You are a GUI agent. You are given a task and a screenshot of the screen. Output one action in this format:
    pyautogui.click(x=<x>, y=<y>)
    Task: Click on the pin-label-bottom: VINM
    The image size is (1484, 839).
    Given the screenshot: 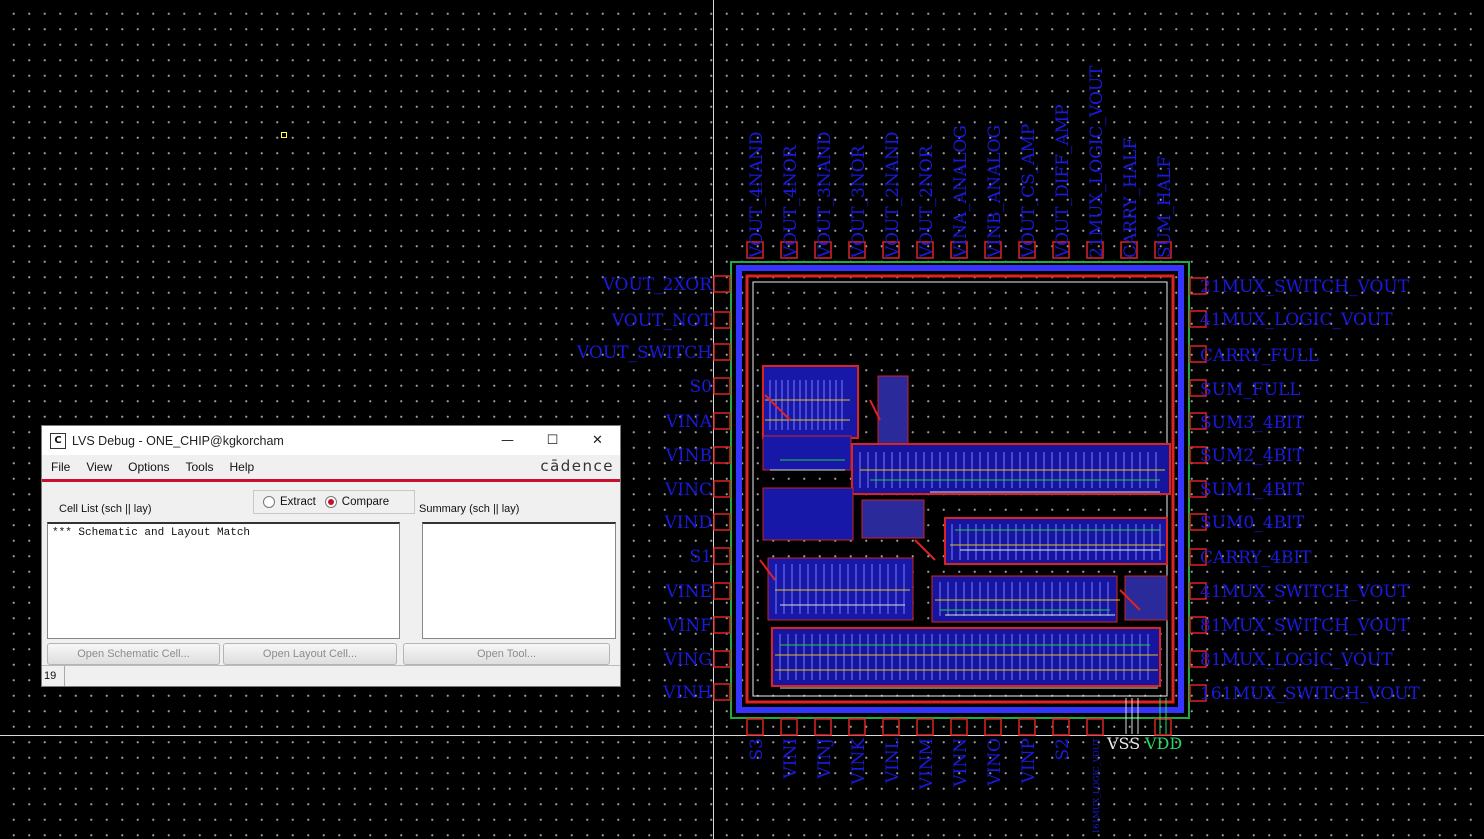 What is the action you would take?
    pyautogui.click(x=927, y=764)
    